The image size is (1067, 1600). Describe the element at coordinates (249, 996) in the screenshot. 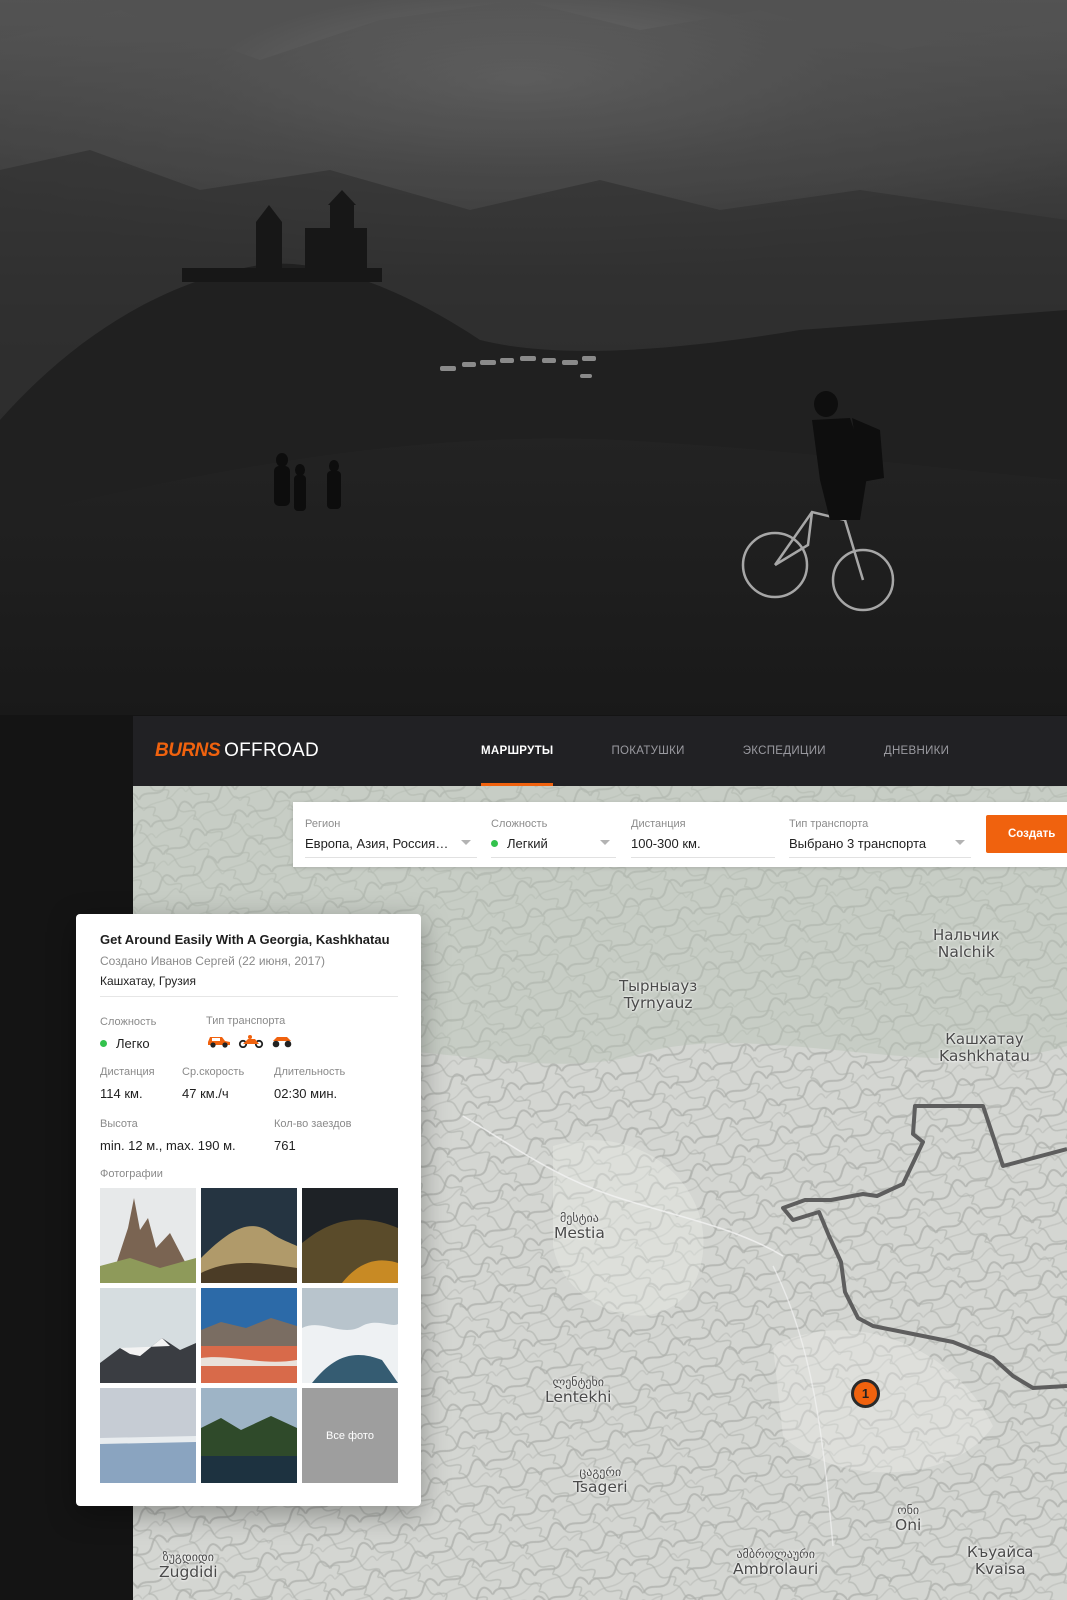

I see `divider` at that location.